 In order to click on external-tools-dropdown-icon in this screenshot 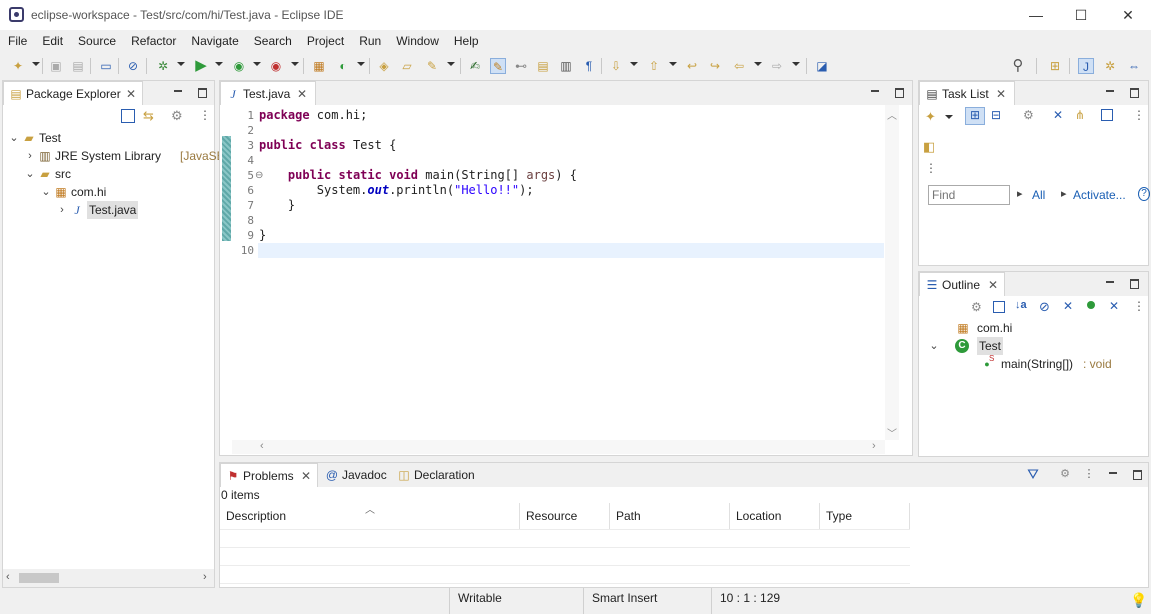, I will do `click(295, 64)`.